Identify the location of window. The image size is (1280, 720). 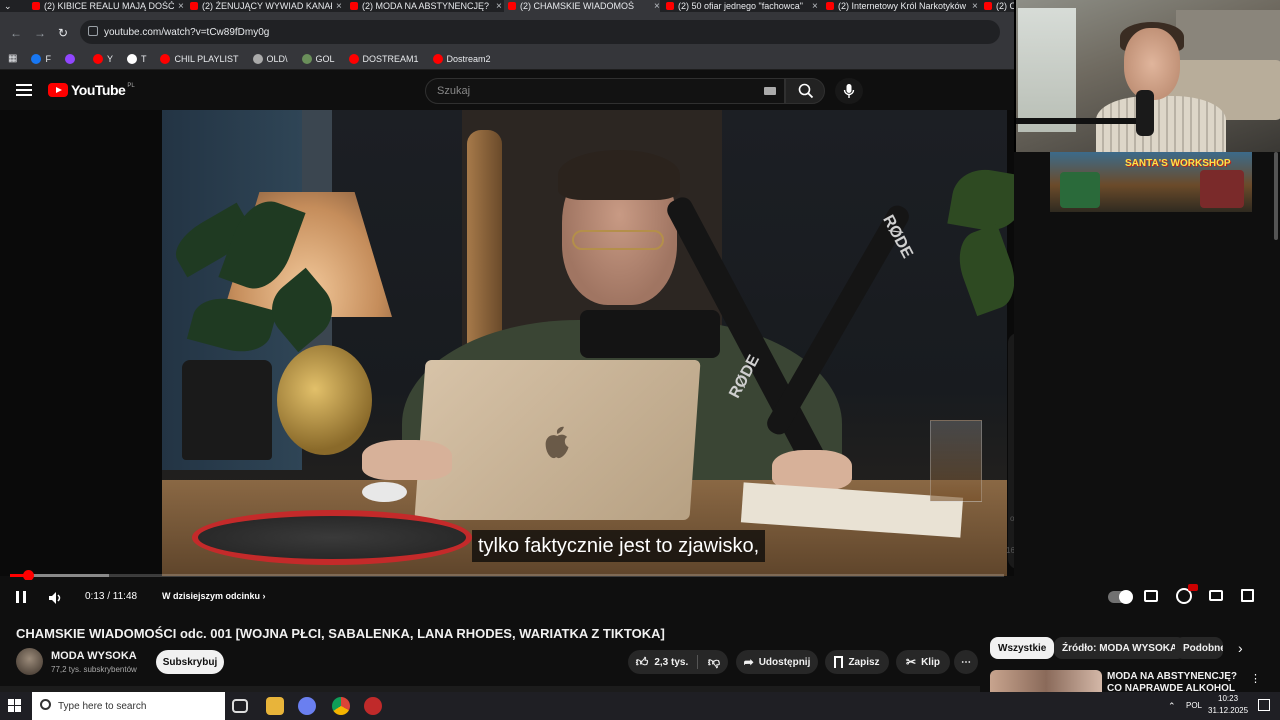
(1047, 70).